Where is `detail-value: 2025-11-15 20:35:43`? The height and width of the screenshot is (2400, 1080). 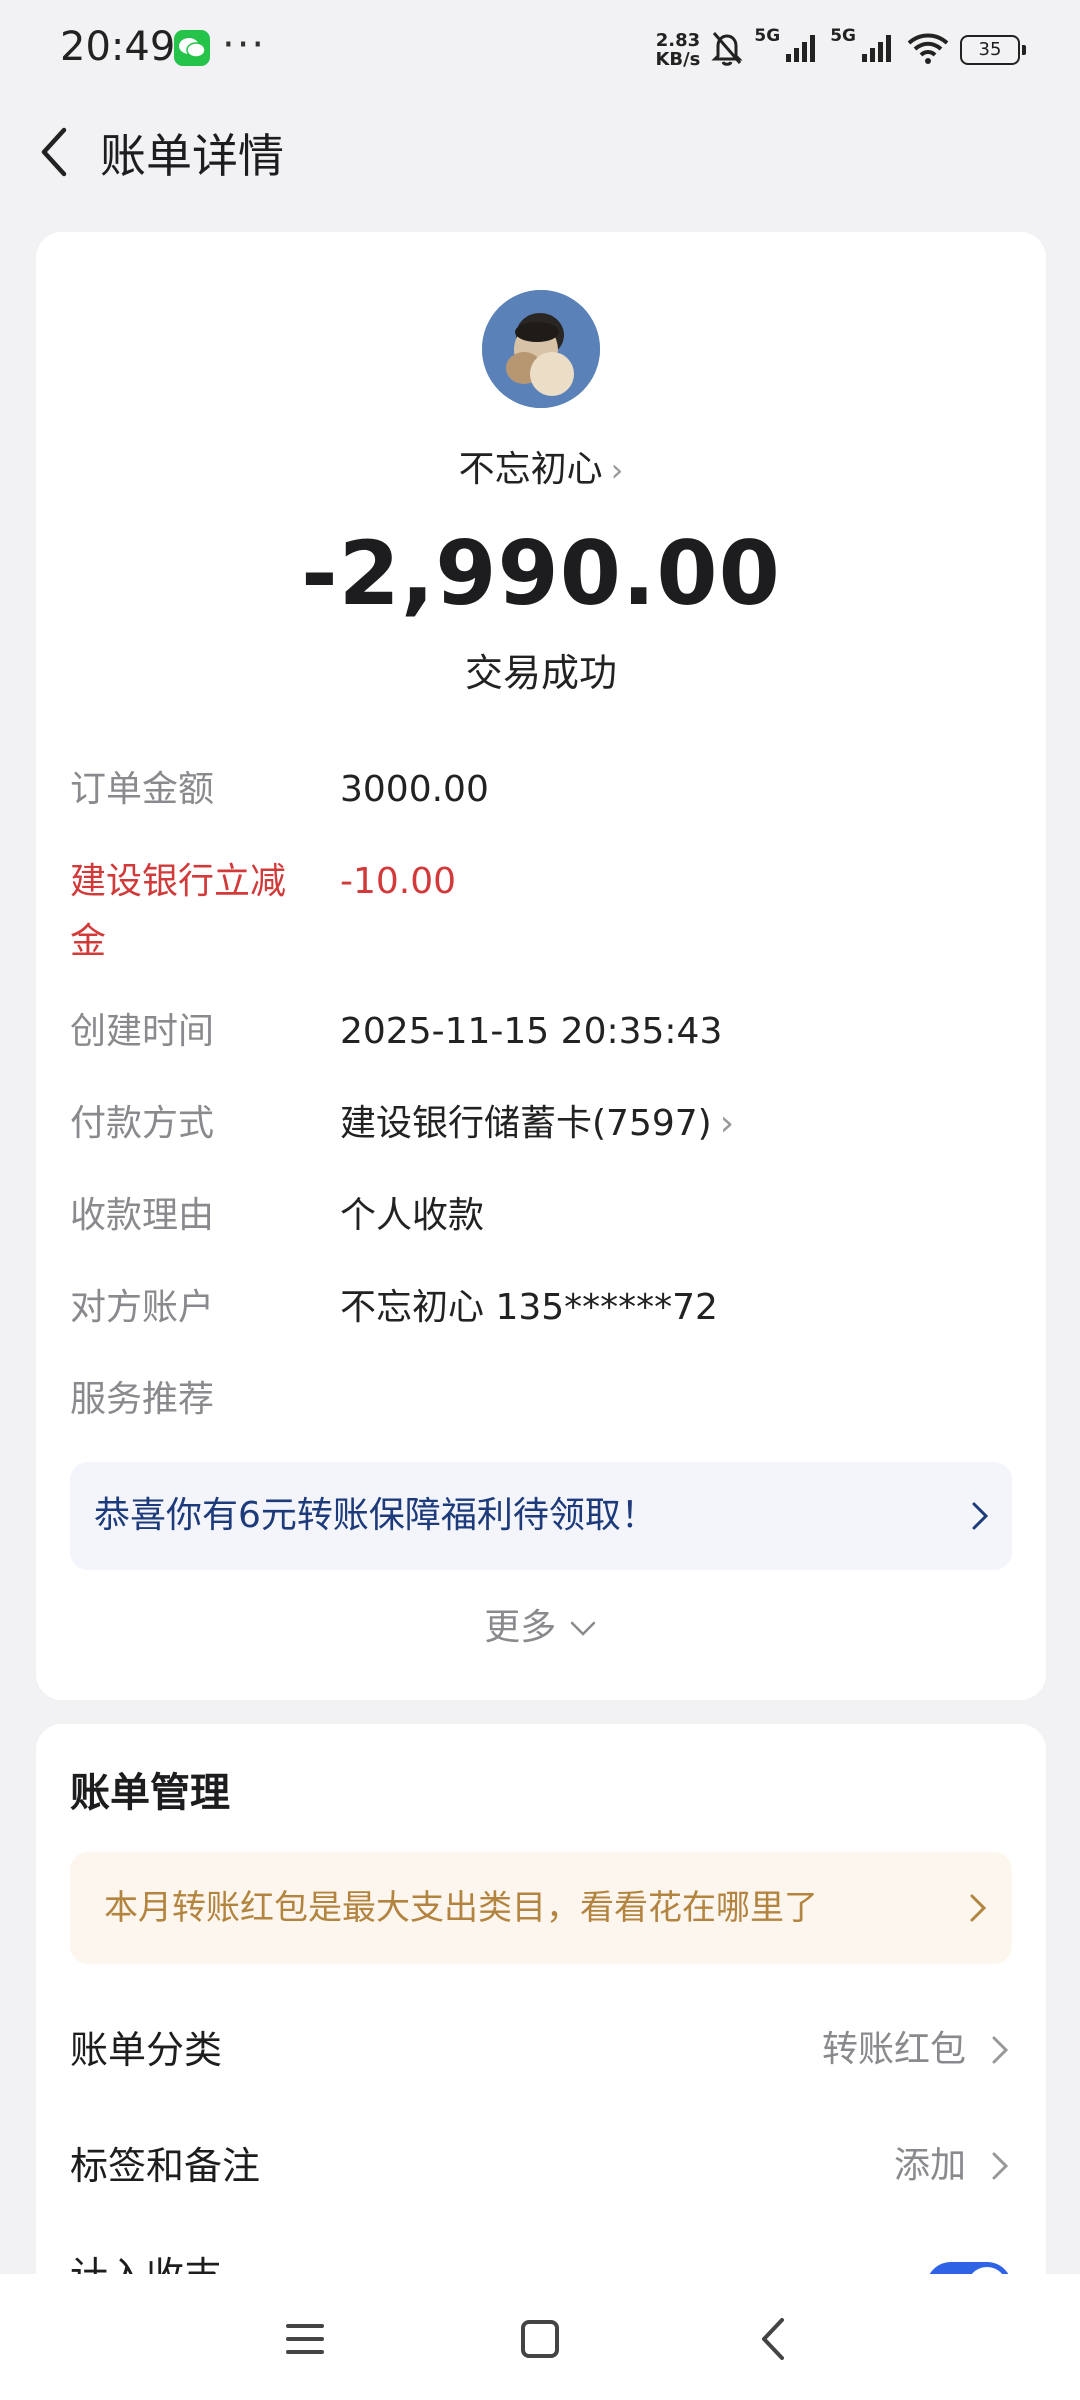
detail-value: 2025-11-15 20:35:43 is located at coordinates (531, 1031).